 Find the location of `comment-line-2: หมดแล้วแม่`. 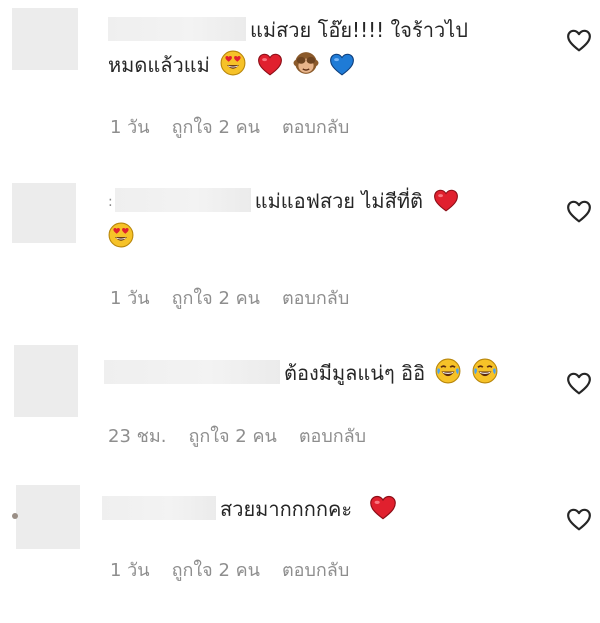

comment-line-2: หมดแล้วแม่ is located at coordinates (328, 65).